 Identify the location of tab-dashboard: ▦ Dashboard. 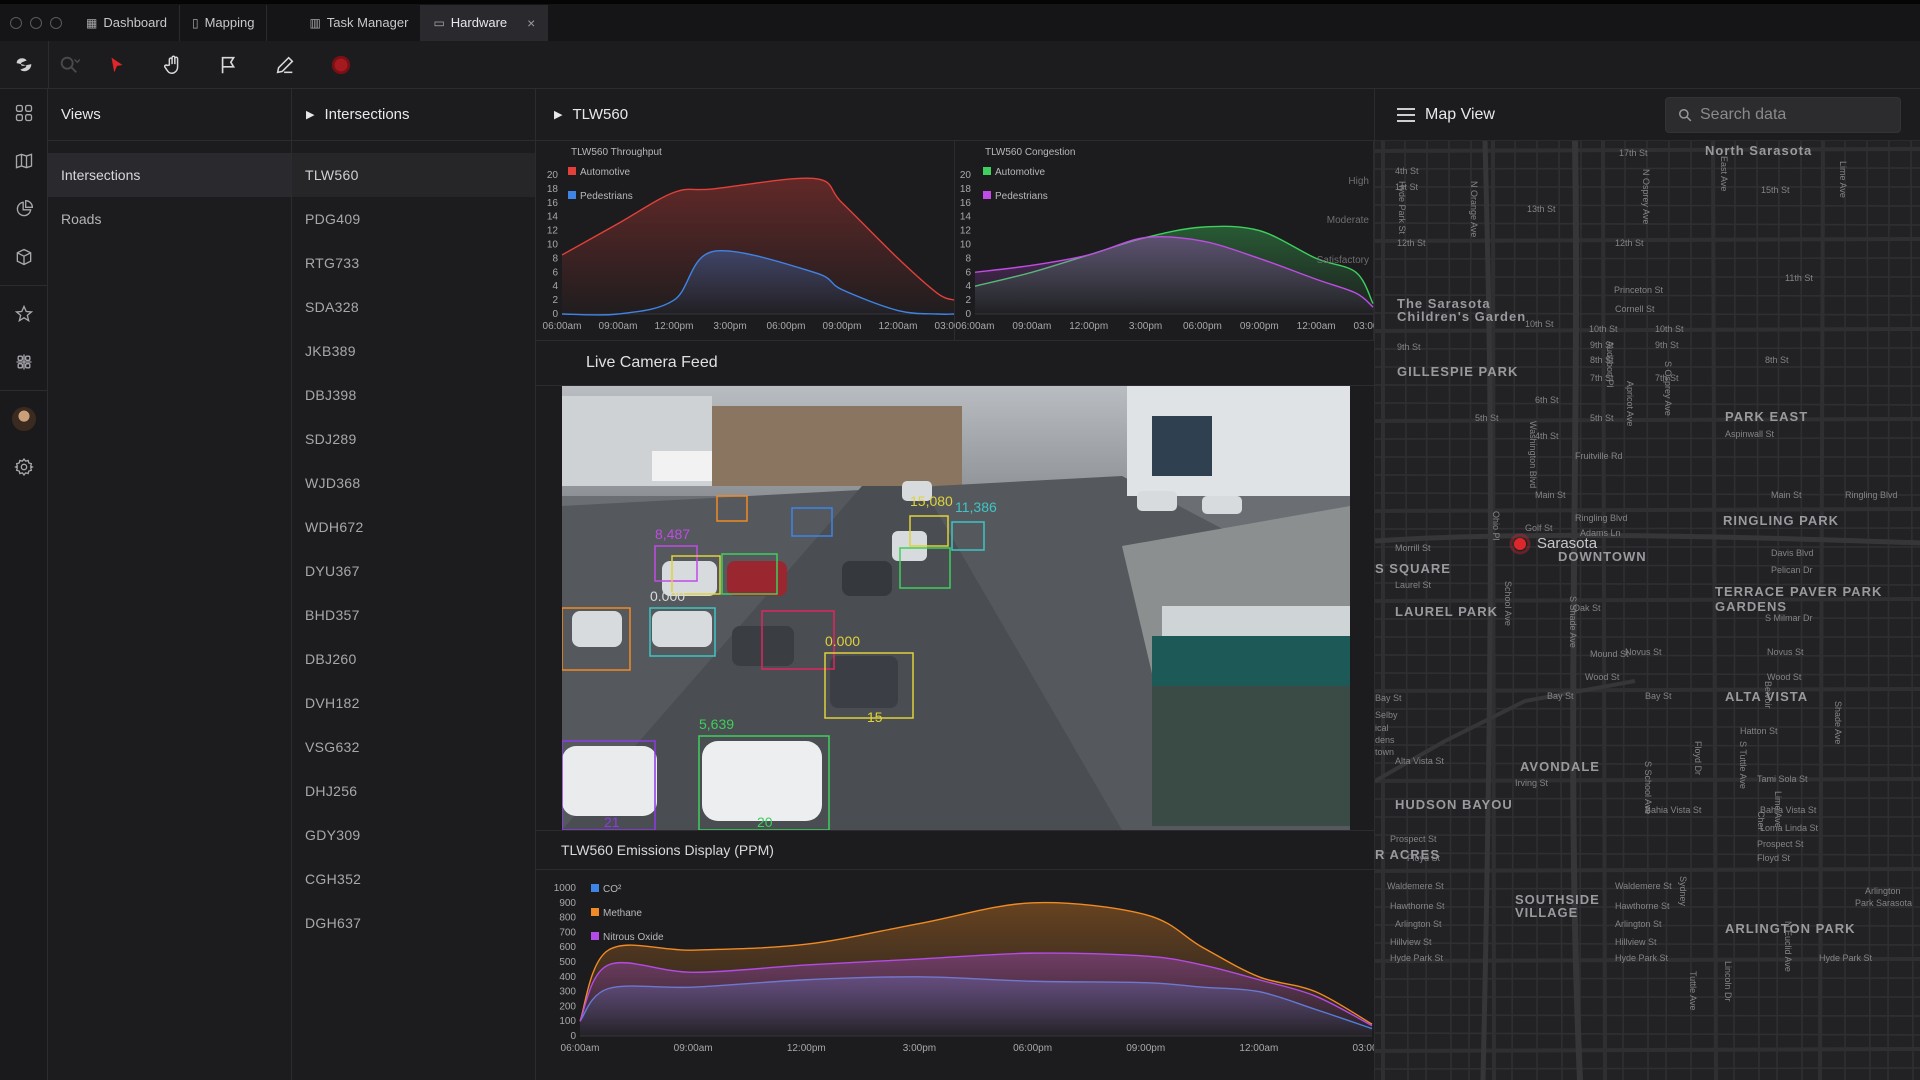
(127, 22).